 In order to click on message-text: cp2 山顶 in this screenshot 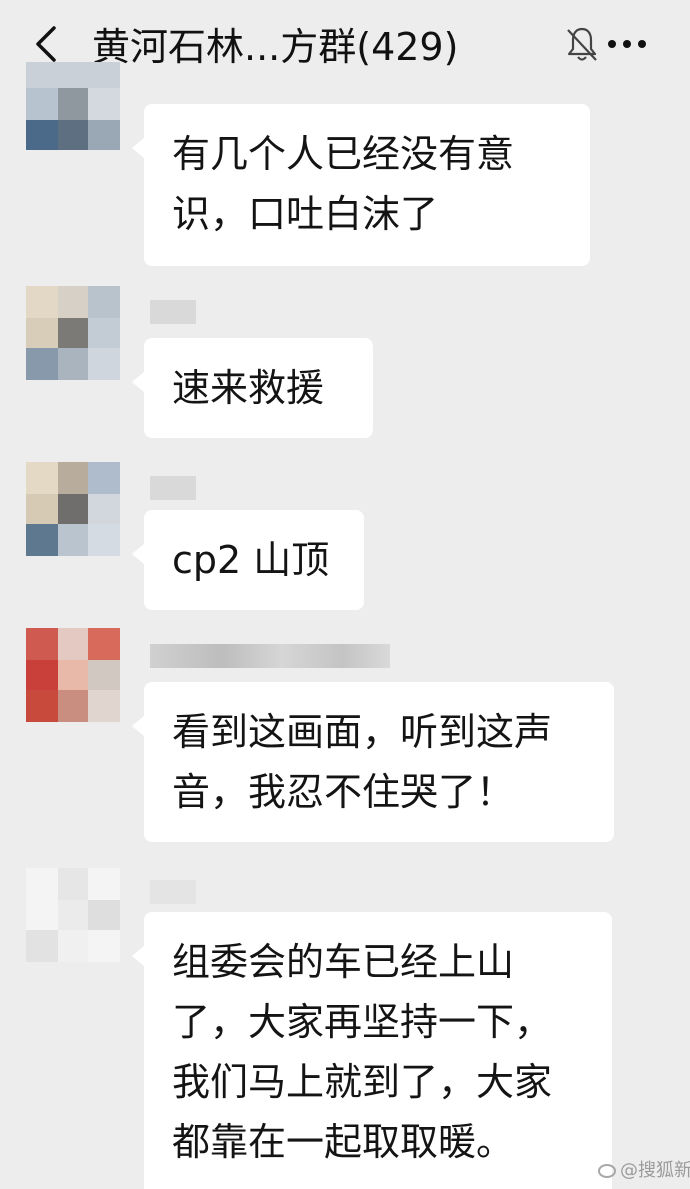, I will do `click(251, 560)`.